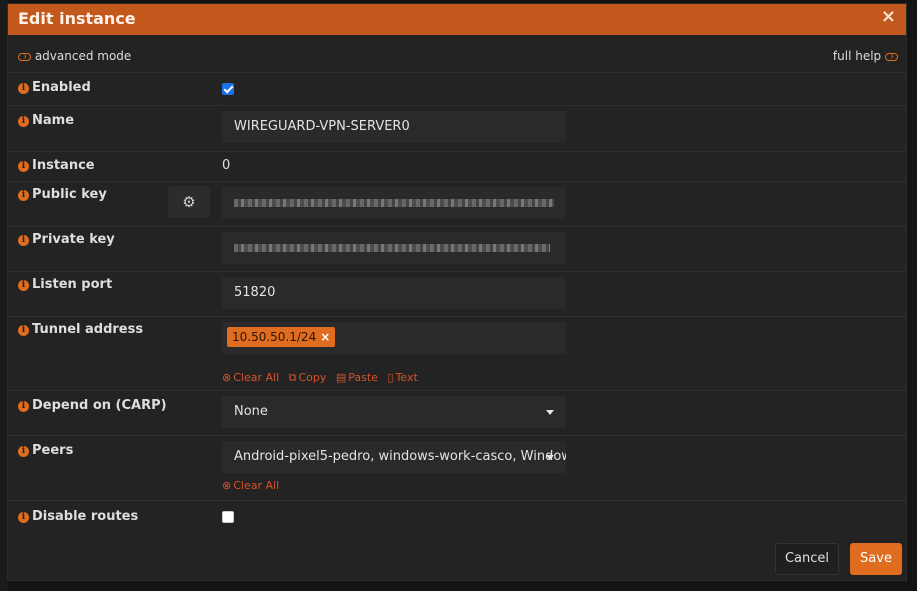  I want to click on peers-label-text: Peers, so click(53, 450).